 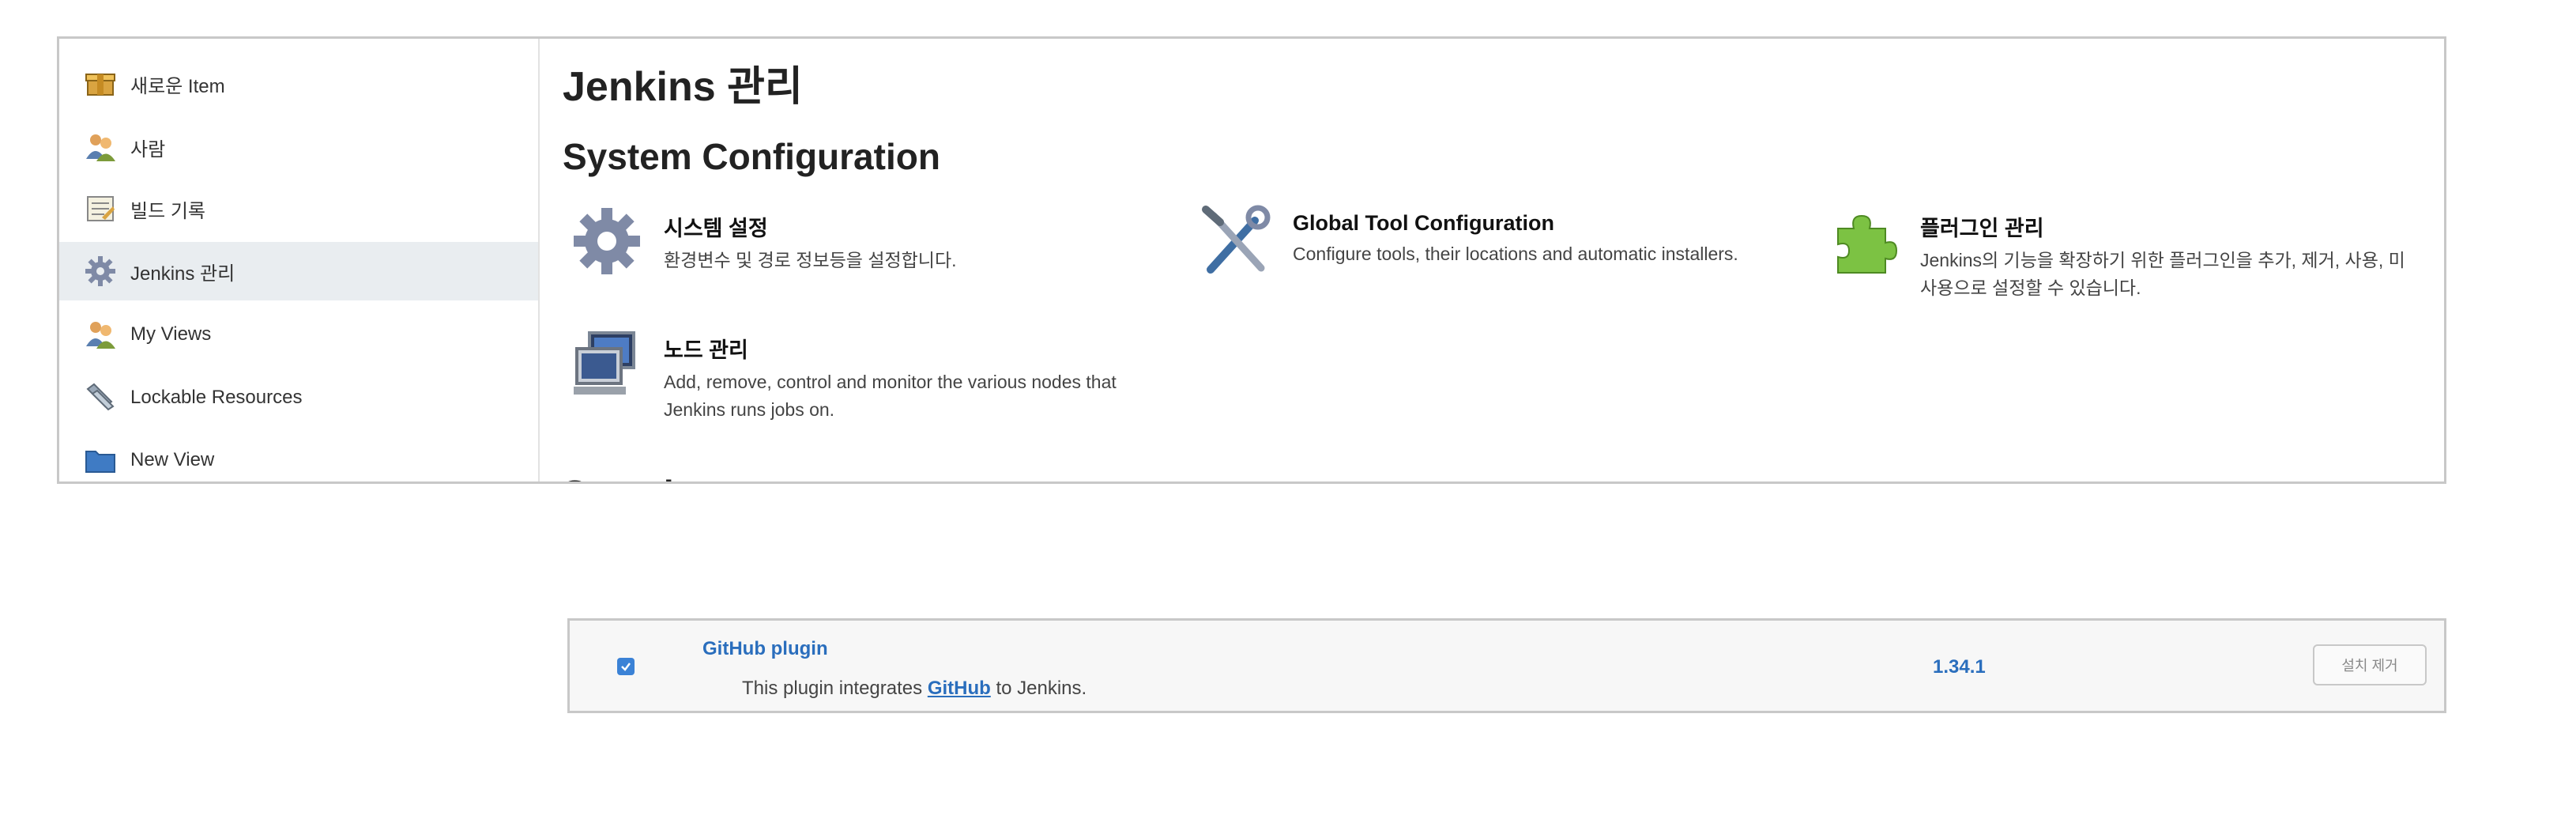 I want to click on sidebar-item-my-views: My Views, so click(x=298, y=334).